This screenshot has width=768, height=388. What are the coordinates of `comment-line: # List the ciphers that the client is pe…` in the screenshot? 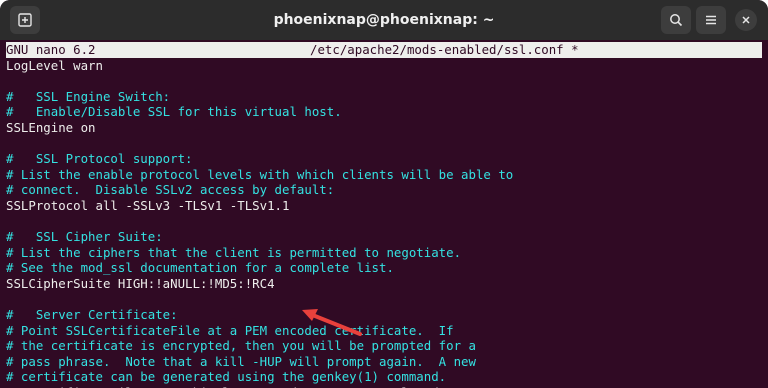 It's located at (234, 252).